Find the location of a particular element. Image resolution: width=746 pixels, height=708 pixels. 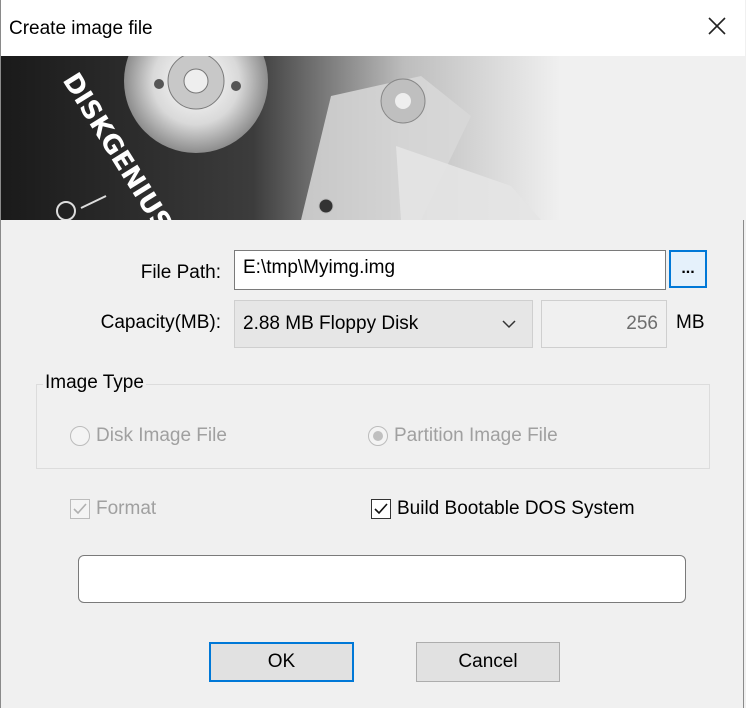

image-type-title: Image Type is located at coordinates (94, 383).